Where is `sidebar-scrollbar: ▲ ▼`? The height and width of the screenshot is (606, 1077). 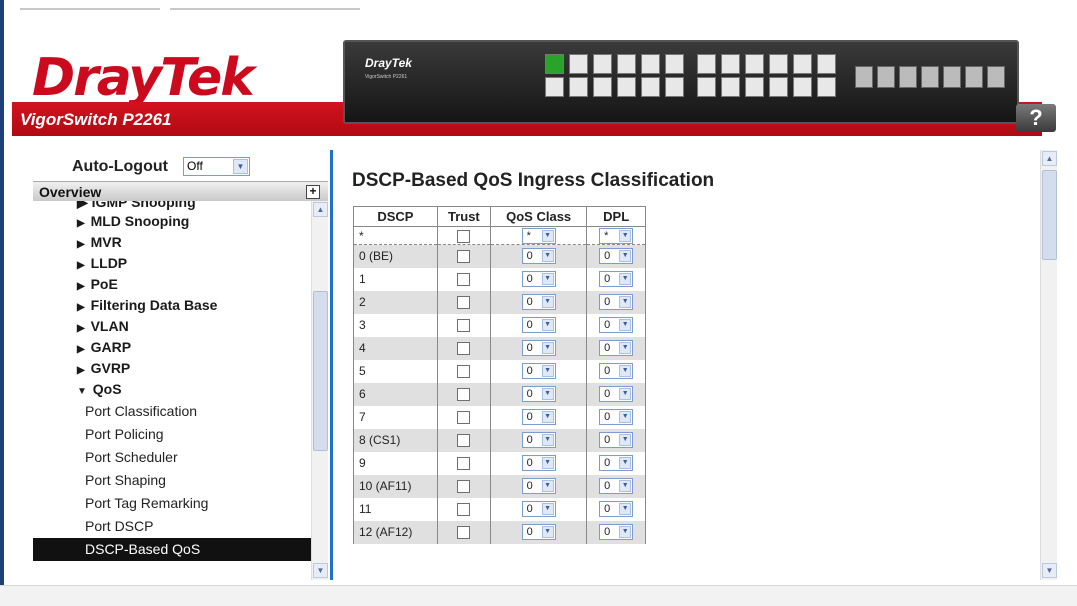 sidebar-scrollbar: ▲ ▼ is located at coordinates (319, 390).